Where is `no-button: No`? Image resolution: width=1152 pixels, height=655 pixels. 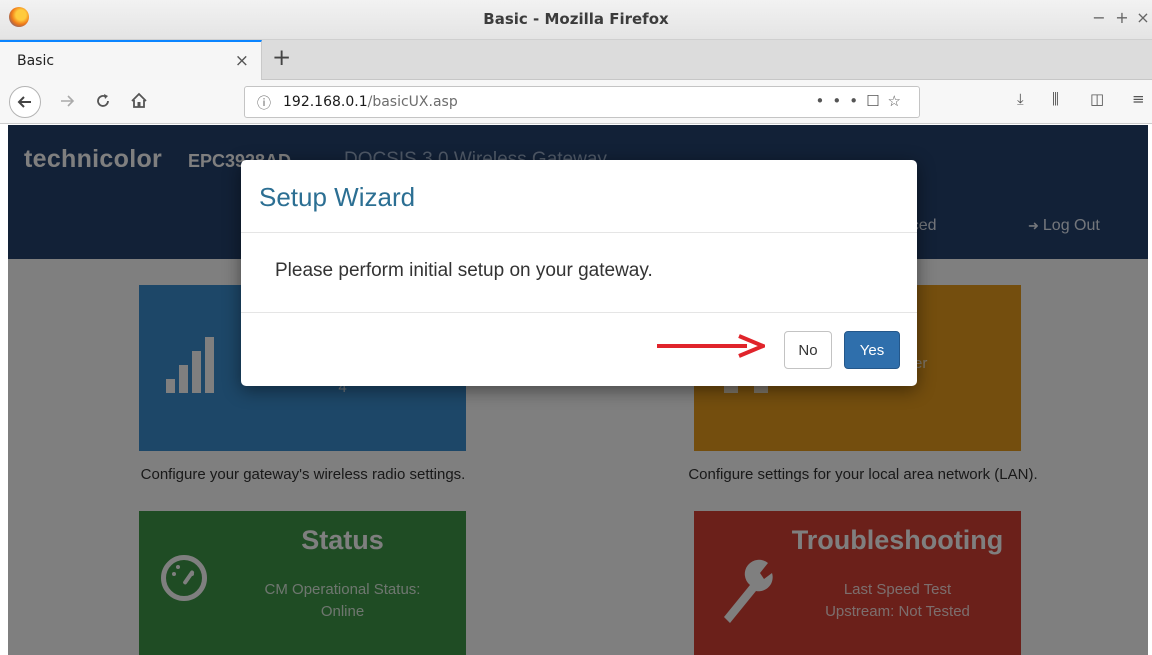
no-button: No is located at coordinates (808, 350).